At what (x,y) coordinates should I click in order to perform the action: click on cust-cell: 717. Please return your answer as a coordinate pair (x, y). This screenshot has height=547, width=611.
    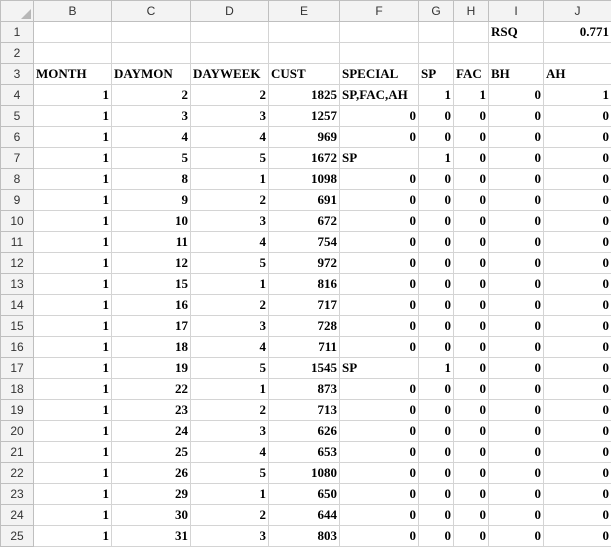
    Looking at the image, I should click on (304, 305).